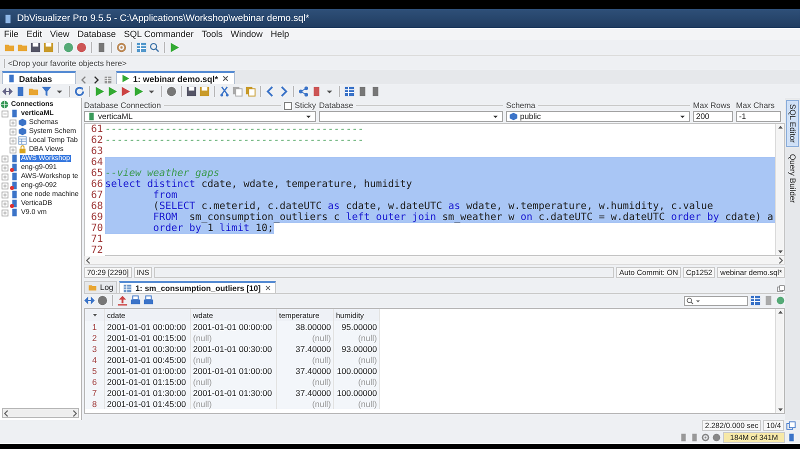  What do you see at coordinates (781, 289) in the screenshot?
I see `restore-icon` at bounding box center [781, 289].